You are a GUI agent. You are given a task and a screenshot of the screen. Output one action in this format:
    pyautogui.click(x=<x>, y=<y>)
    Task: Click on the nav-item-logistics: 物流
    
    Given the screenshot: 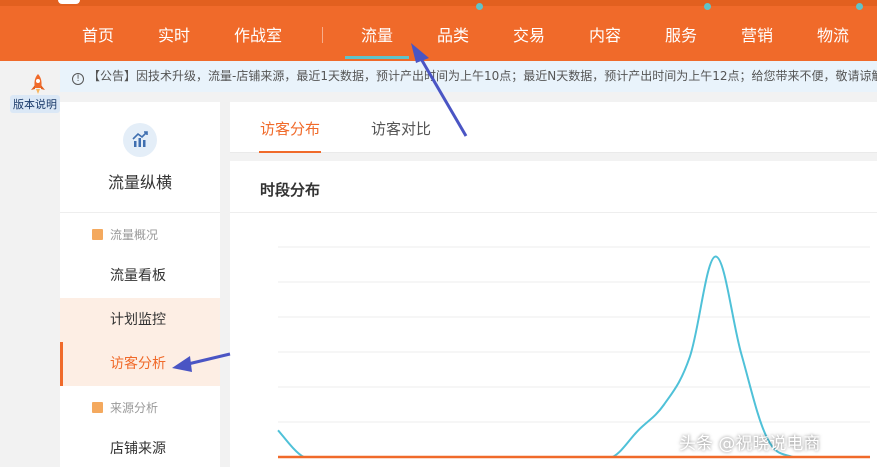 What is the action you would take?
    pyautogui.click(x=833, y=36)
    